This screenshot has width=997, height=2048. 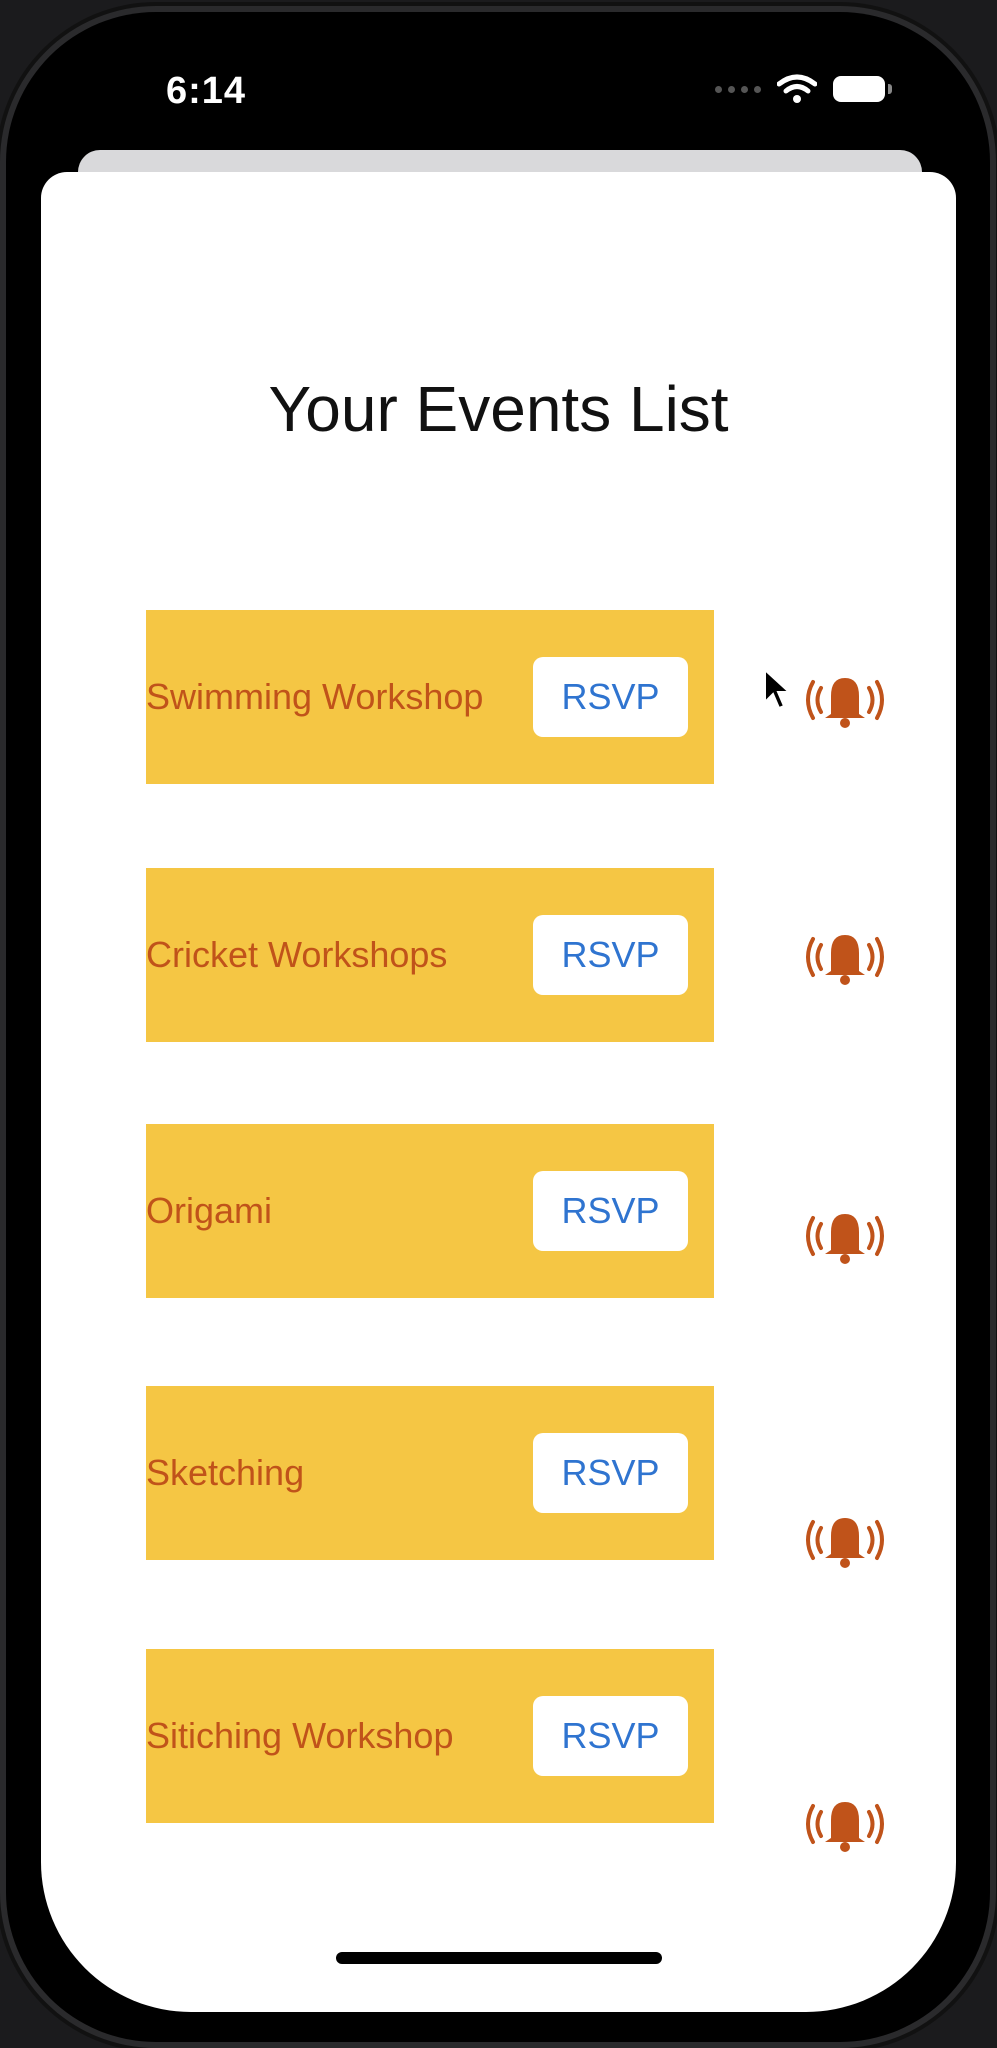 What do you see at coordinates (315, 696) in the screenshot?
I see `event-name: Swimming Workshop` at bounding box center [315, 696].